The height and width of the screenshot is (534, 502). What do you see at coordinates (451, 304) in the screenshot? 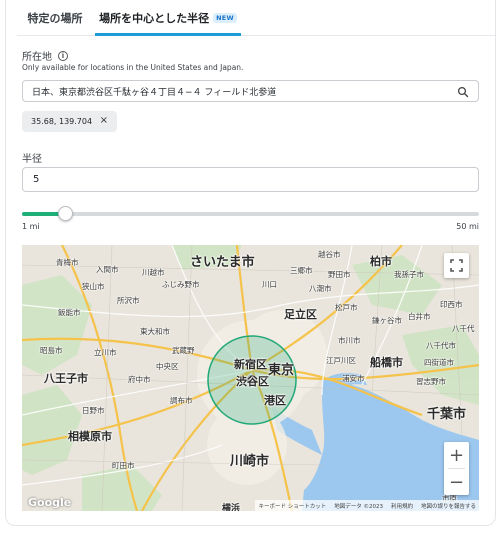
I see `map-label-inzai: 印西市` at bounding box center [451, 304].